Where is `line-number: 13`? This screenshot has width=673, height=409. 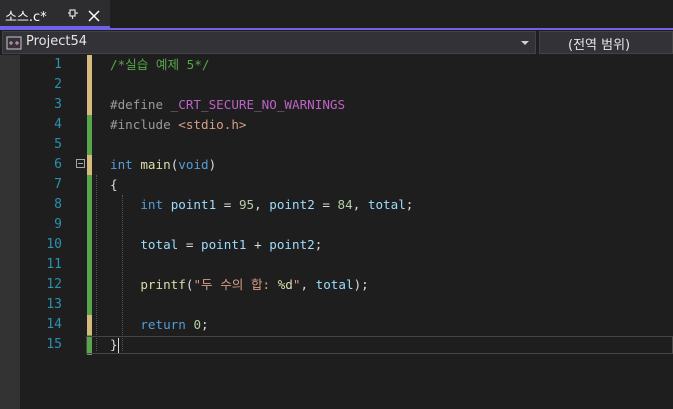 line-number: 13 is located at coordinates (54, 304).